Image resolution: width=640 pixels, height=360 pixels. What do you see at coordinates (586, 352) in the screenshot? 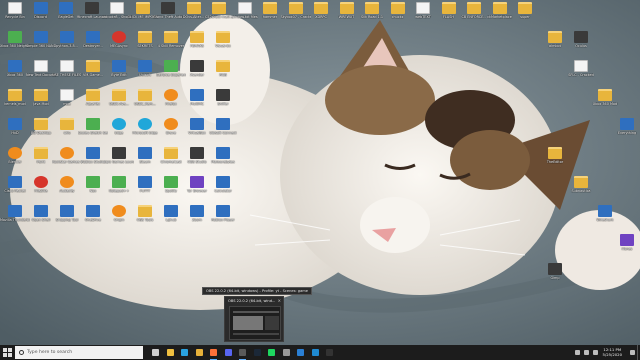
I see `network-icon` at bounding box center [586, 352].